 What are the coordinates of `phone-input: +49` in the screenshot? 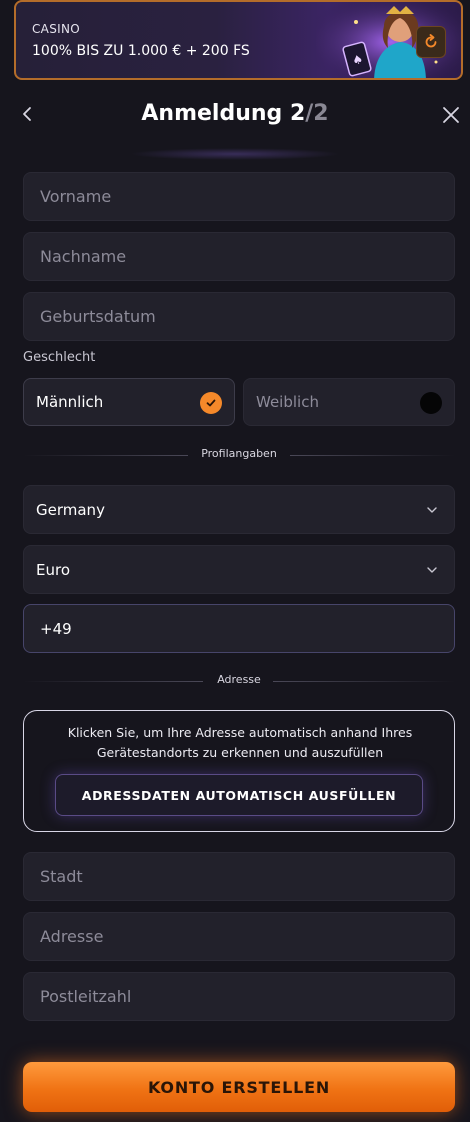 It's located at (239, 628).